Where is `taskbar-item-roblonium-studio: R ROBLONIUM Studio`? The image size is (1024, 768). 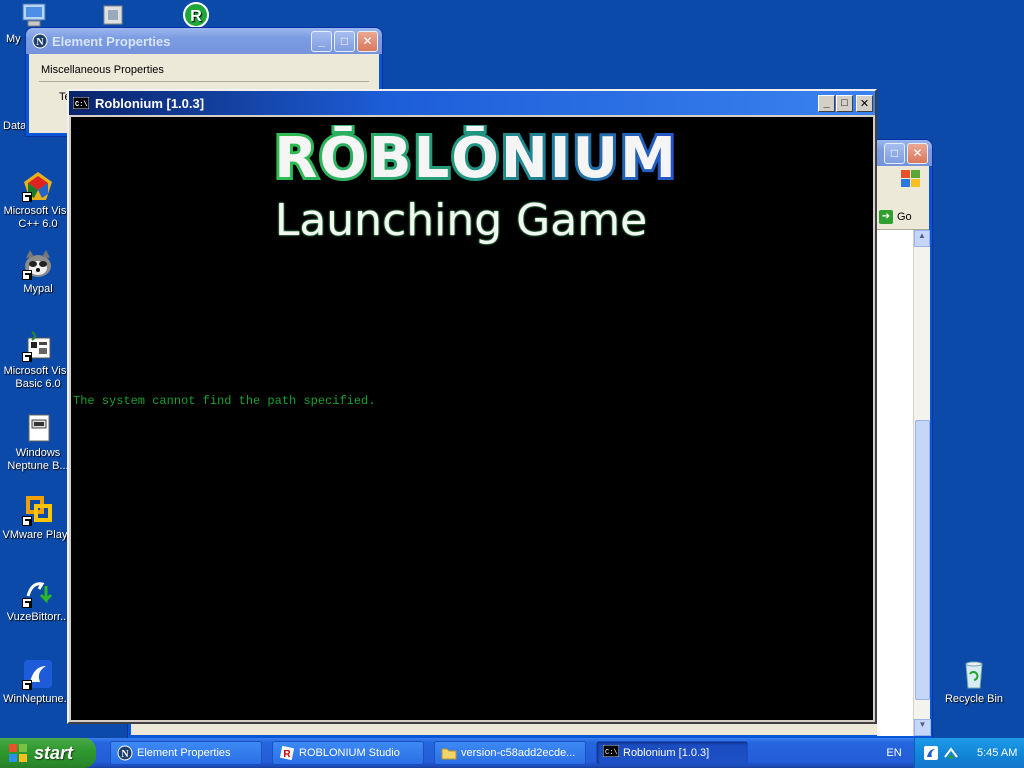 taskbar-item-roblonium-studio: R ROBLONIUM Studio is located at coordinates (348, 753).